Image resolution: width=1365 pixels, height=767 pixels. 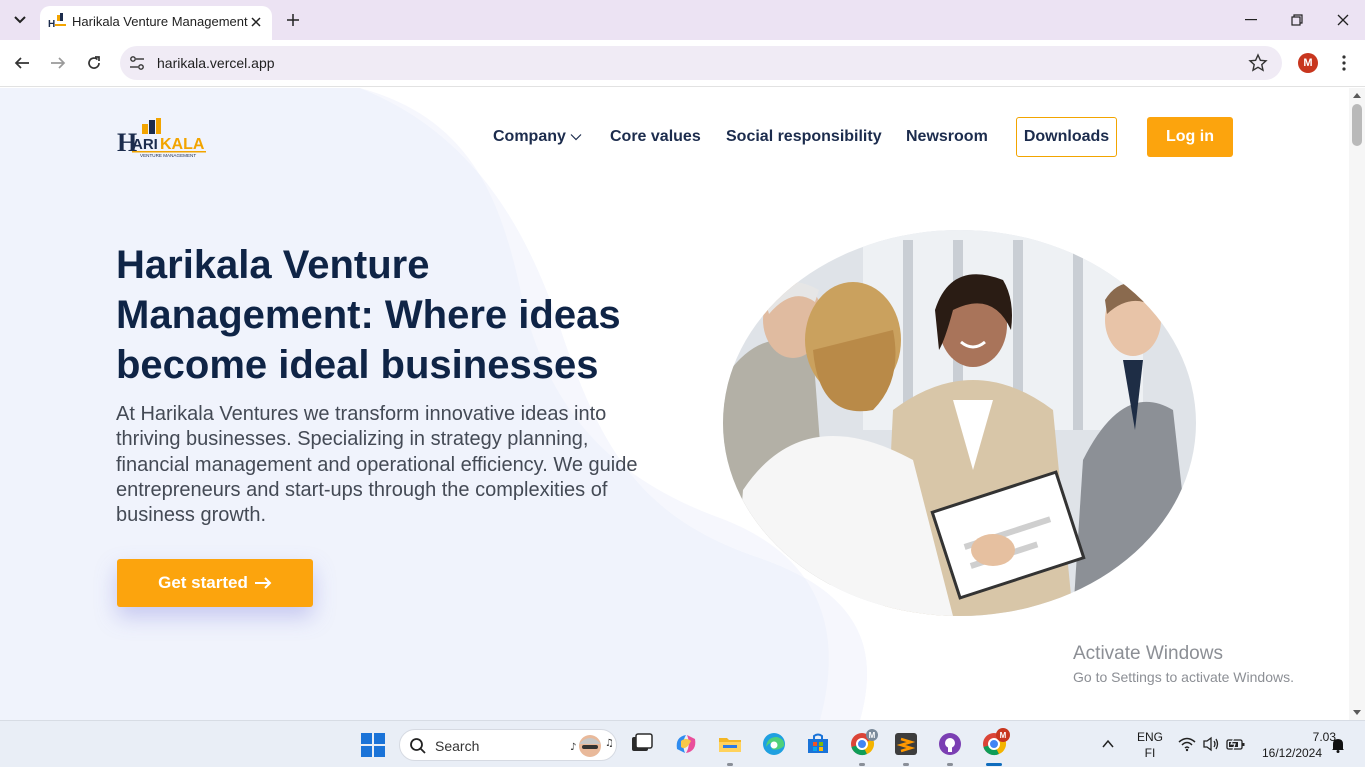 What do you see at coordinates (137, 63) in the screenshot?
I see `site-settings-icon` at bounding box center [137, 63].